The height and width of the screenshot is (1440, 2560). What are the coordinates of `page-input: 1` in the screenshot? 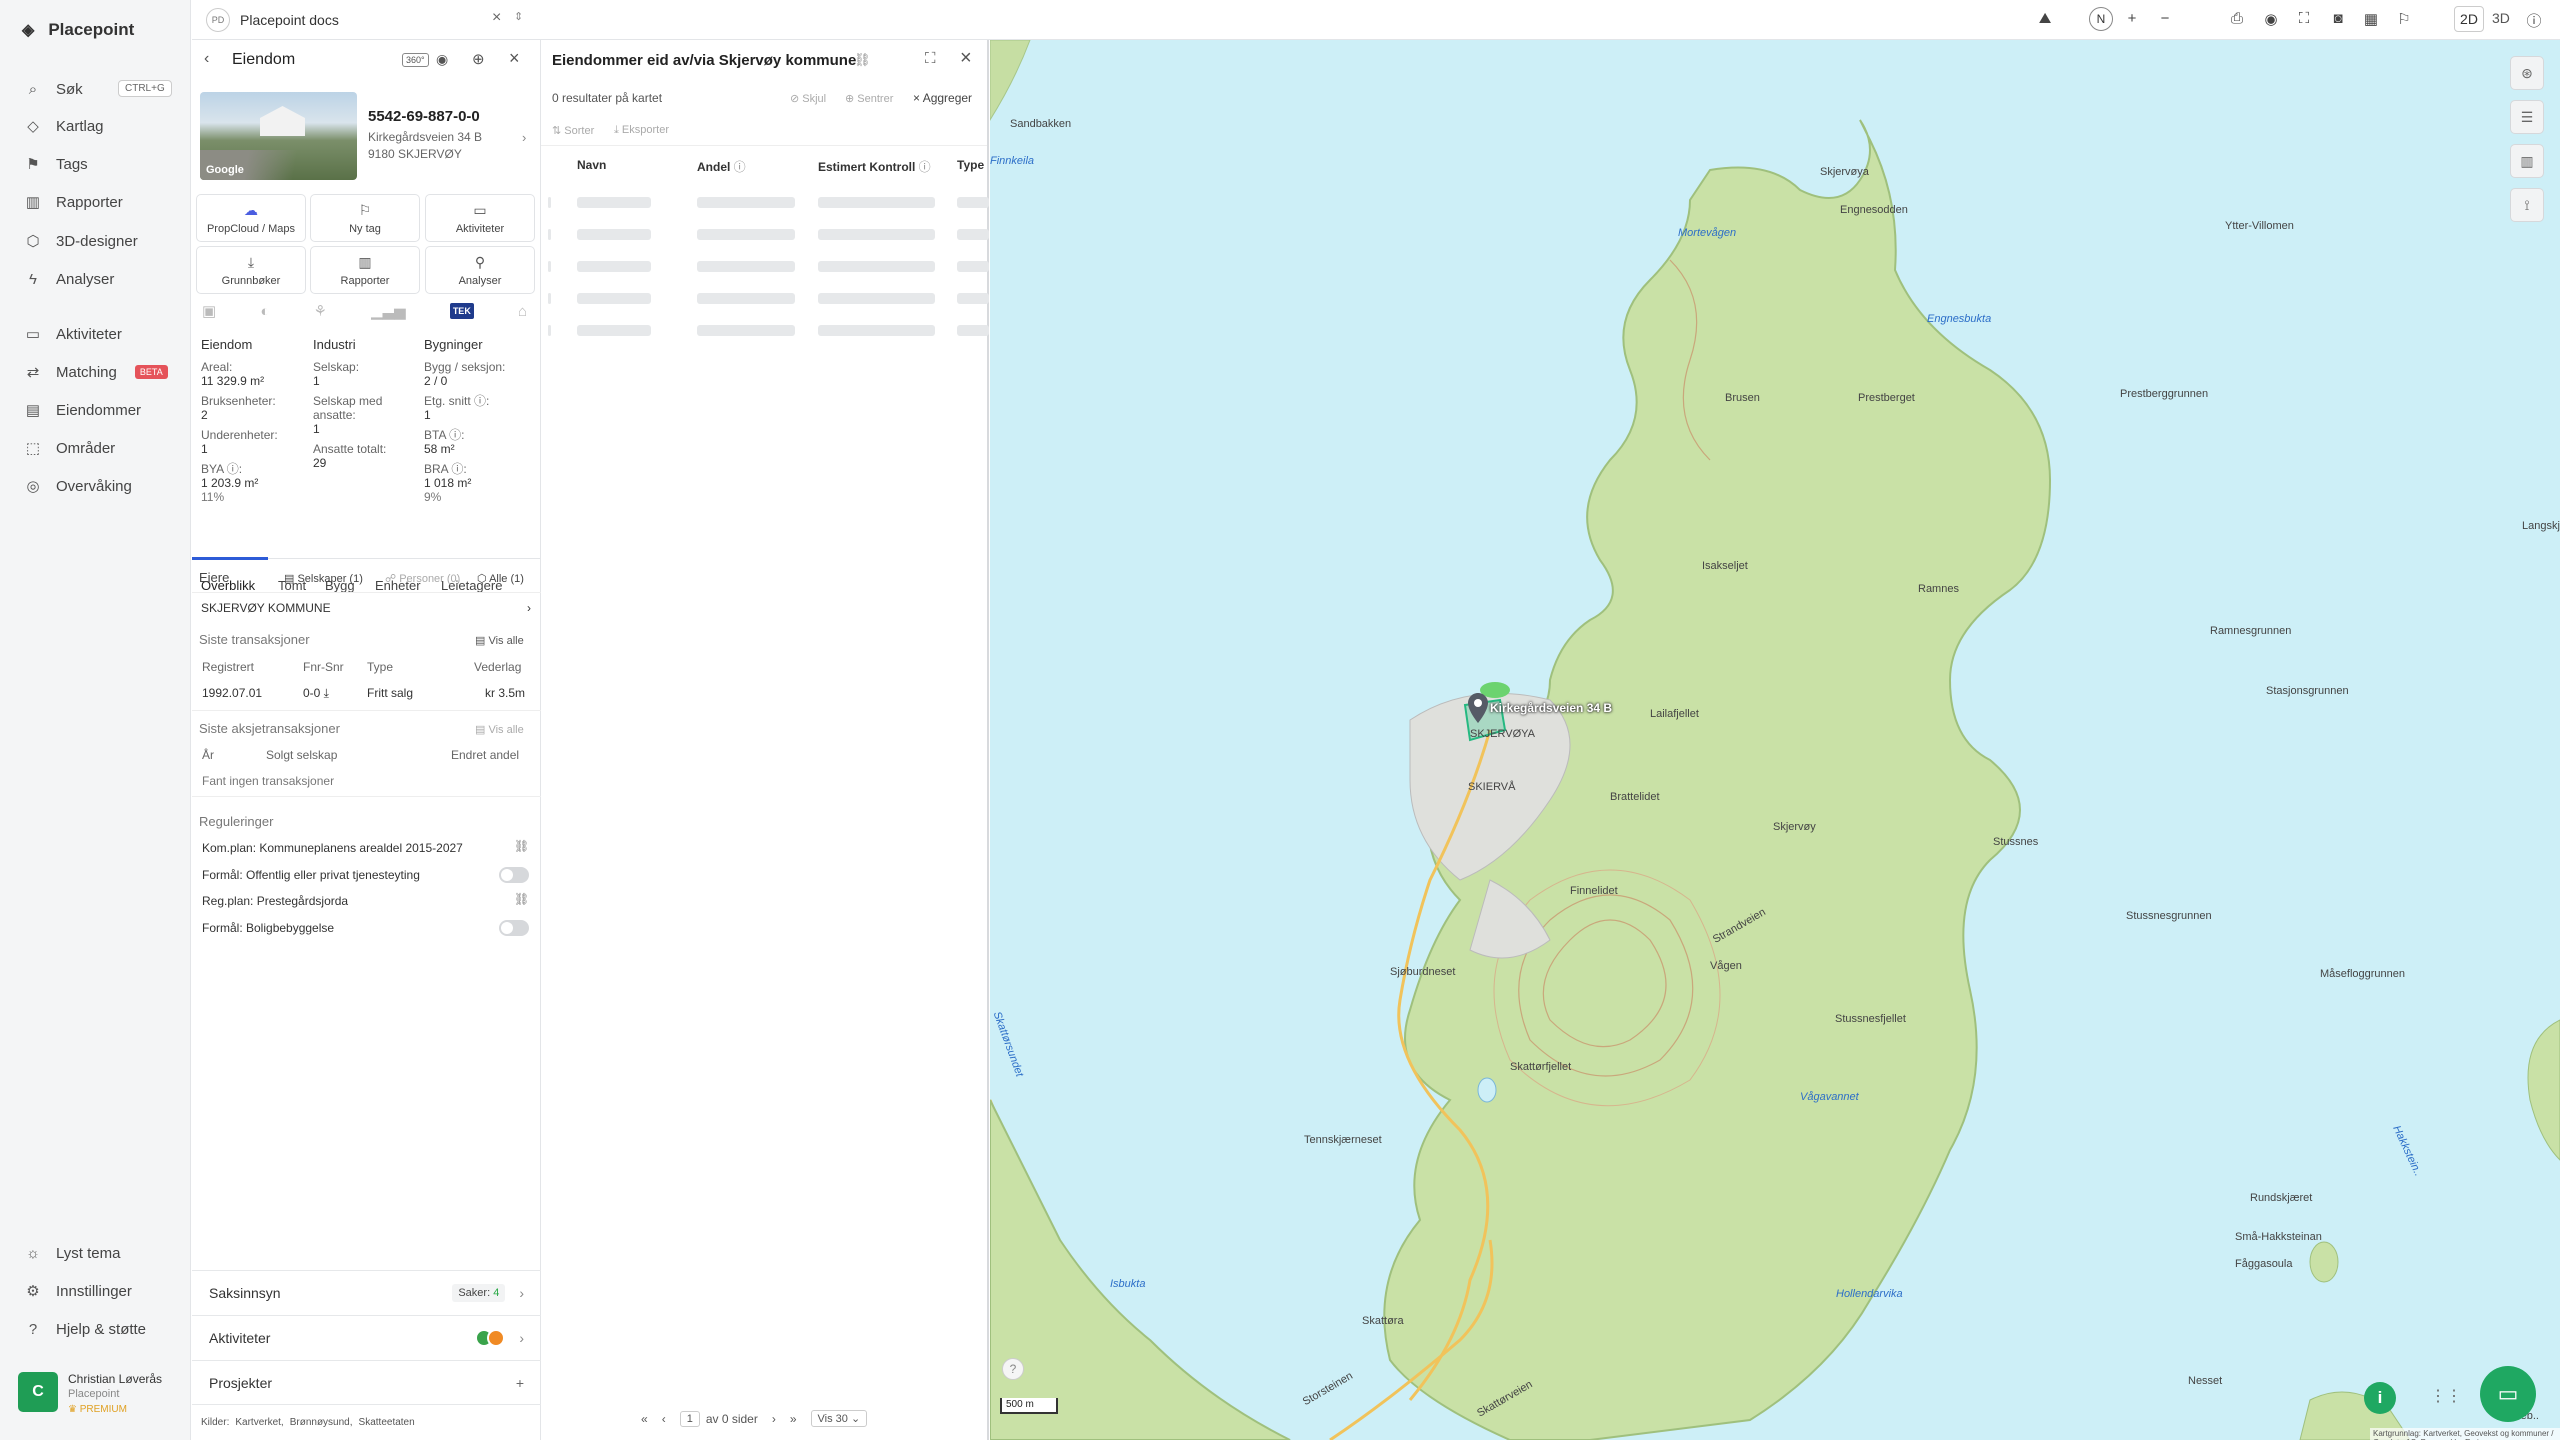 It's located at (689, 1418).